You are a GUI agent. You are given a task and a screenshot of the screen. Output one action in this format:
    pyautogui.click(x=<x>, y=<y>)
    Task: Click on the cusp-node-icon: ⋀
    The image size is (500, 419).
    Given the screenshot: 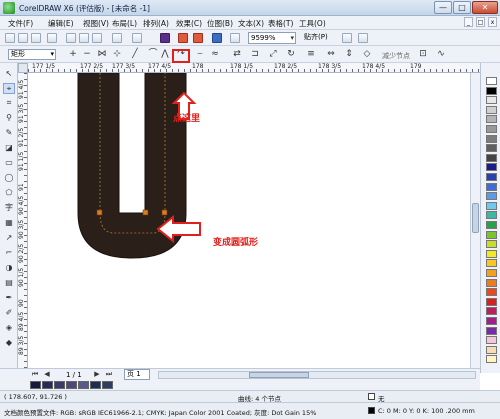 What is the action you would take?
    pyautogui.click(x=165, y=55)
    